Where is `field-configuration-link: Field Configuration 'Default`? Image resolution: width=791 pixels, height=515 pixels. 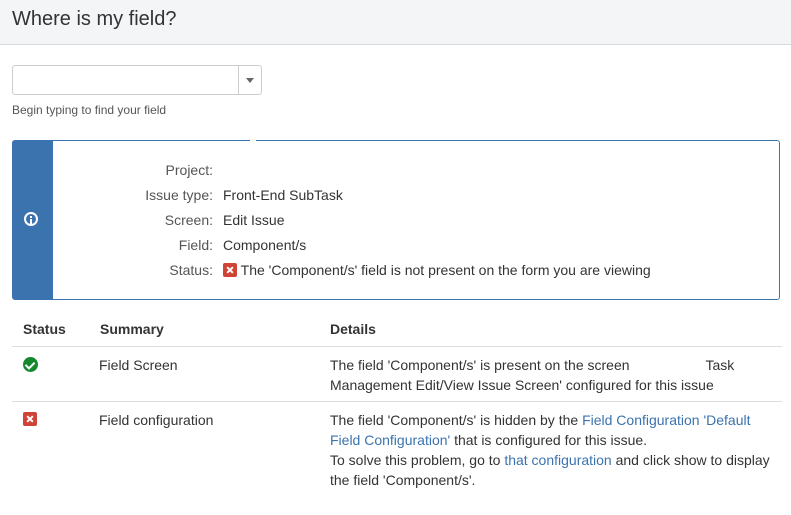 field-configuration-link: Field Configuration 'Default is located at coordinates (666, 420).